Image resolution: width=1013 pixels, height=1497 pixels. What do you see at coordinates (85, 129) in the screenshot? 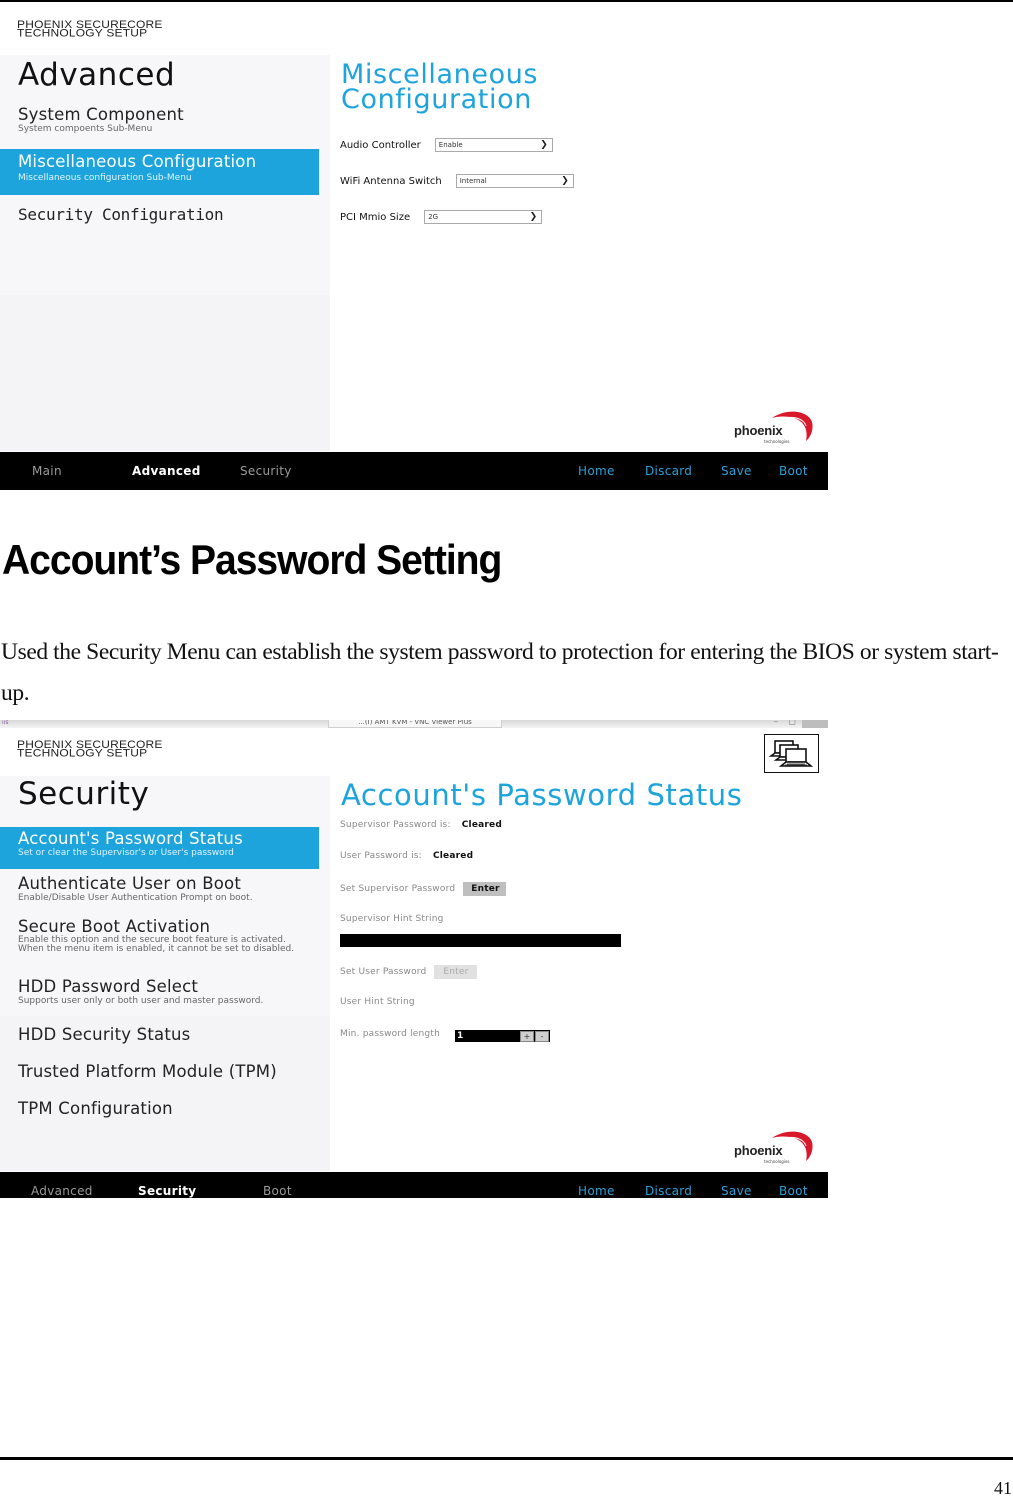
I see `menu-item-subtitle: System compoents Sub-Menu` at bounding box center [85, 129].